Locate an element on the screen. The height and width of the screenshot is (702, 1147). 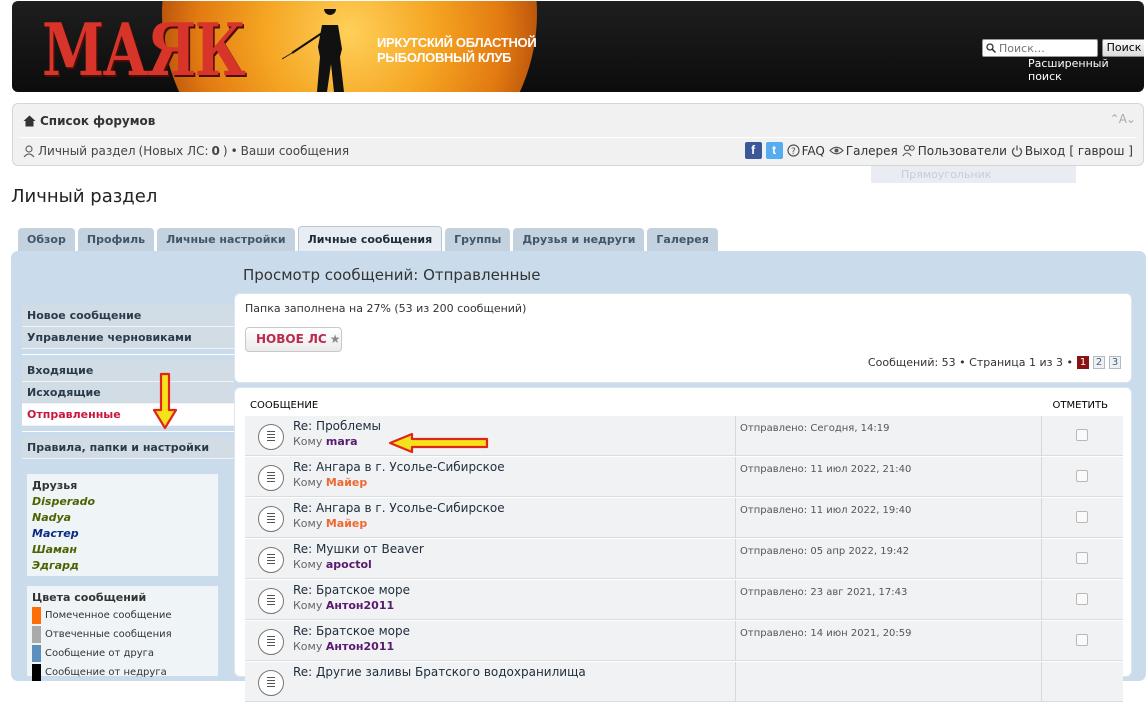
user-icon is located at coordinates (29, 150).